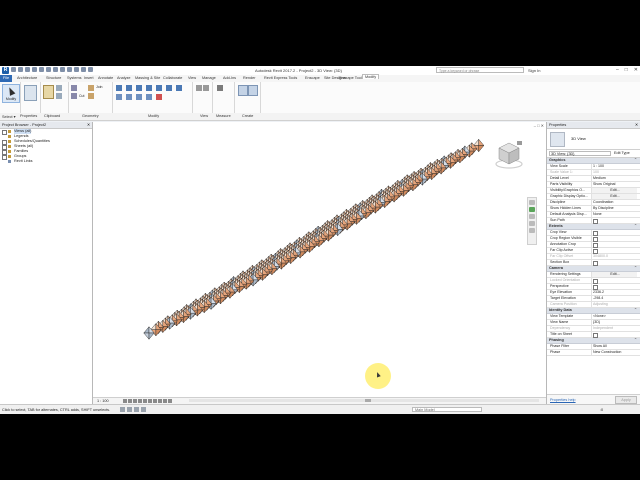  Describe the element at coordinates (614, 172) in the screenshot. I see `property-value: 100` at that location.